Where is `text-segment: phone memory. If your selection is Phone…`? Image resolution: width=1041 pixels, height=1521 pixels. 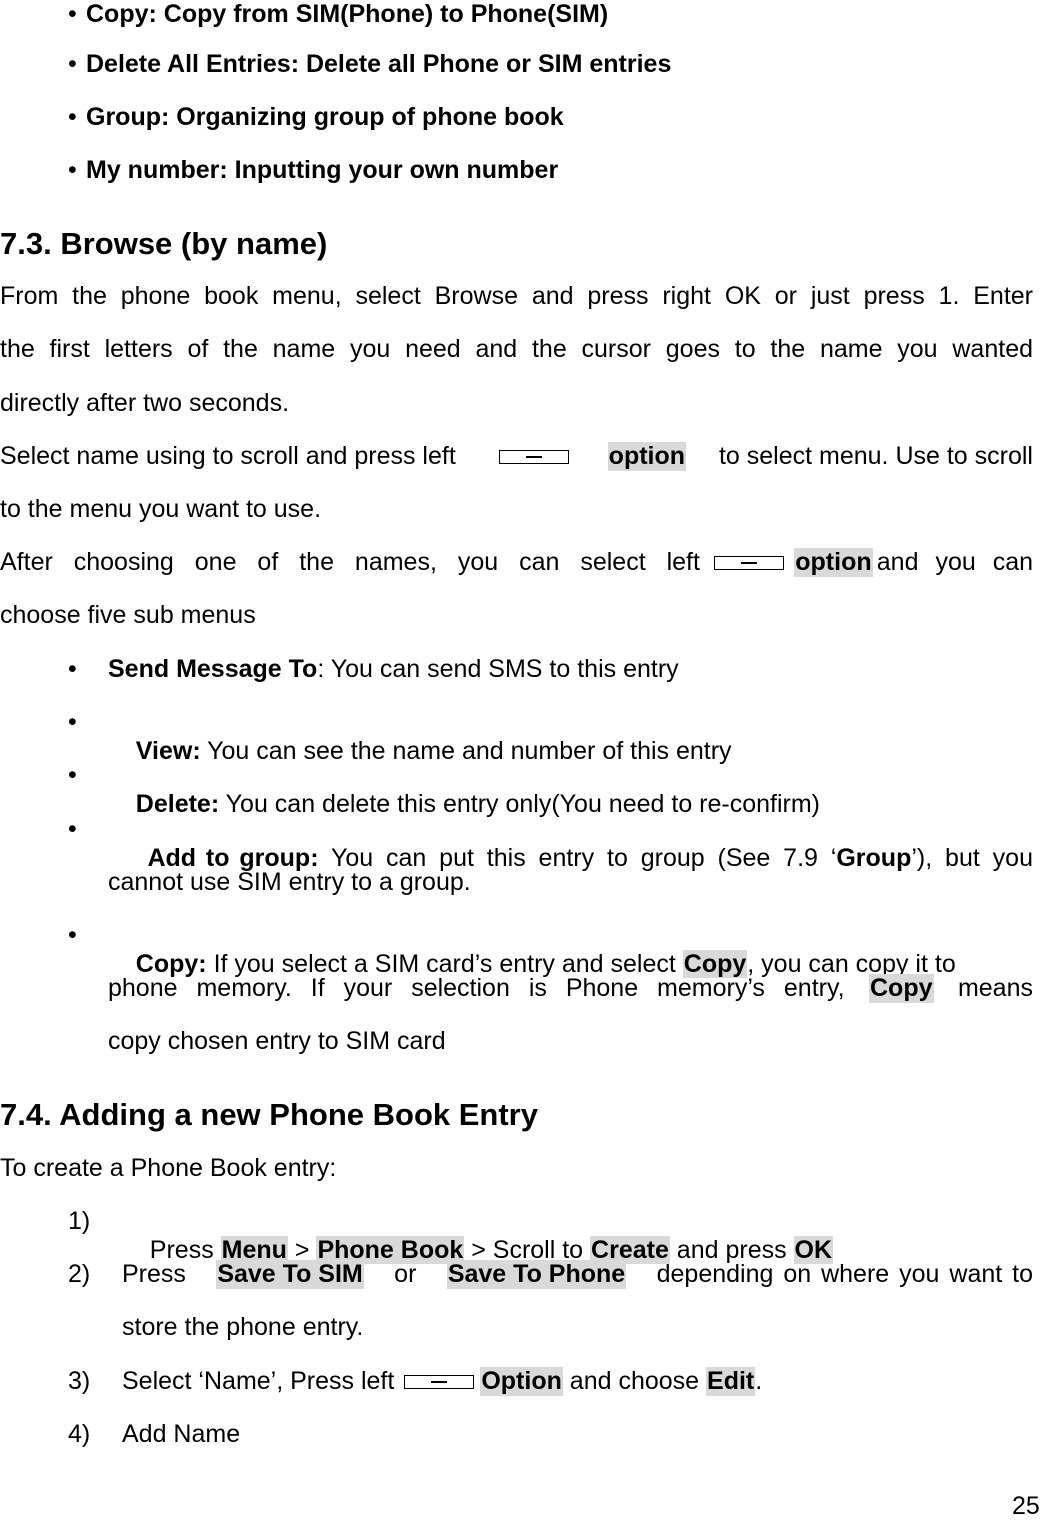
text-segment: phone memory. If your selection is Phone… is located at coordinates (476, 988).